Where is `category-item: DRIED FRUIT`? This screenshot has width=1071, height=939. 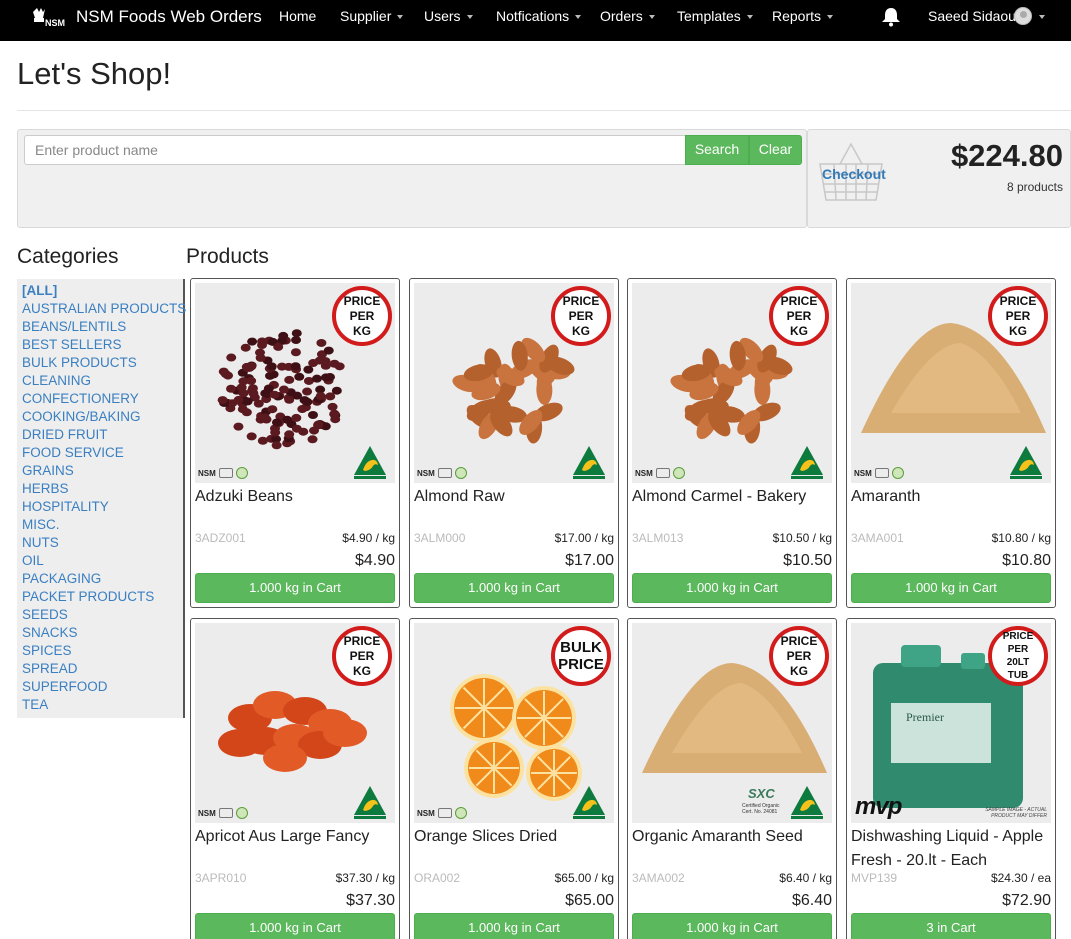
category-item: DRIED FRUIT is located at coordinates (102, 435).